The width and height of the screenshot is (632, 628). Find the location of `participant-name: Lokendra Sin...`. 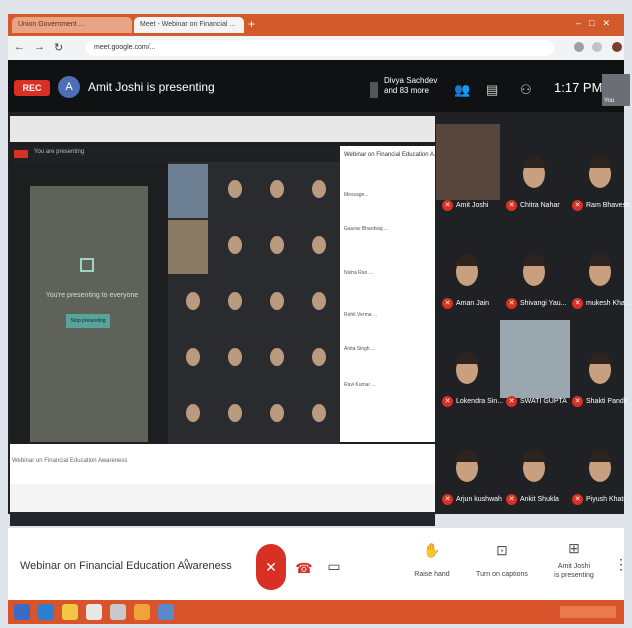

participant-name: Lokendra Sin... is located at coordinates (480, 401).